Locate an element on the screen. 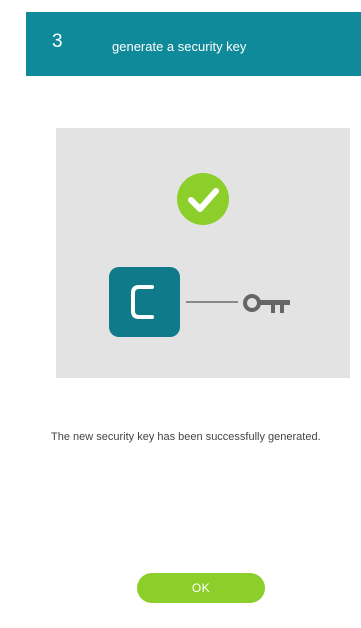  wizard-header: 3 generate a security key is located at coordinates (193, 44).